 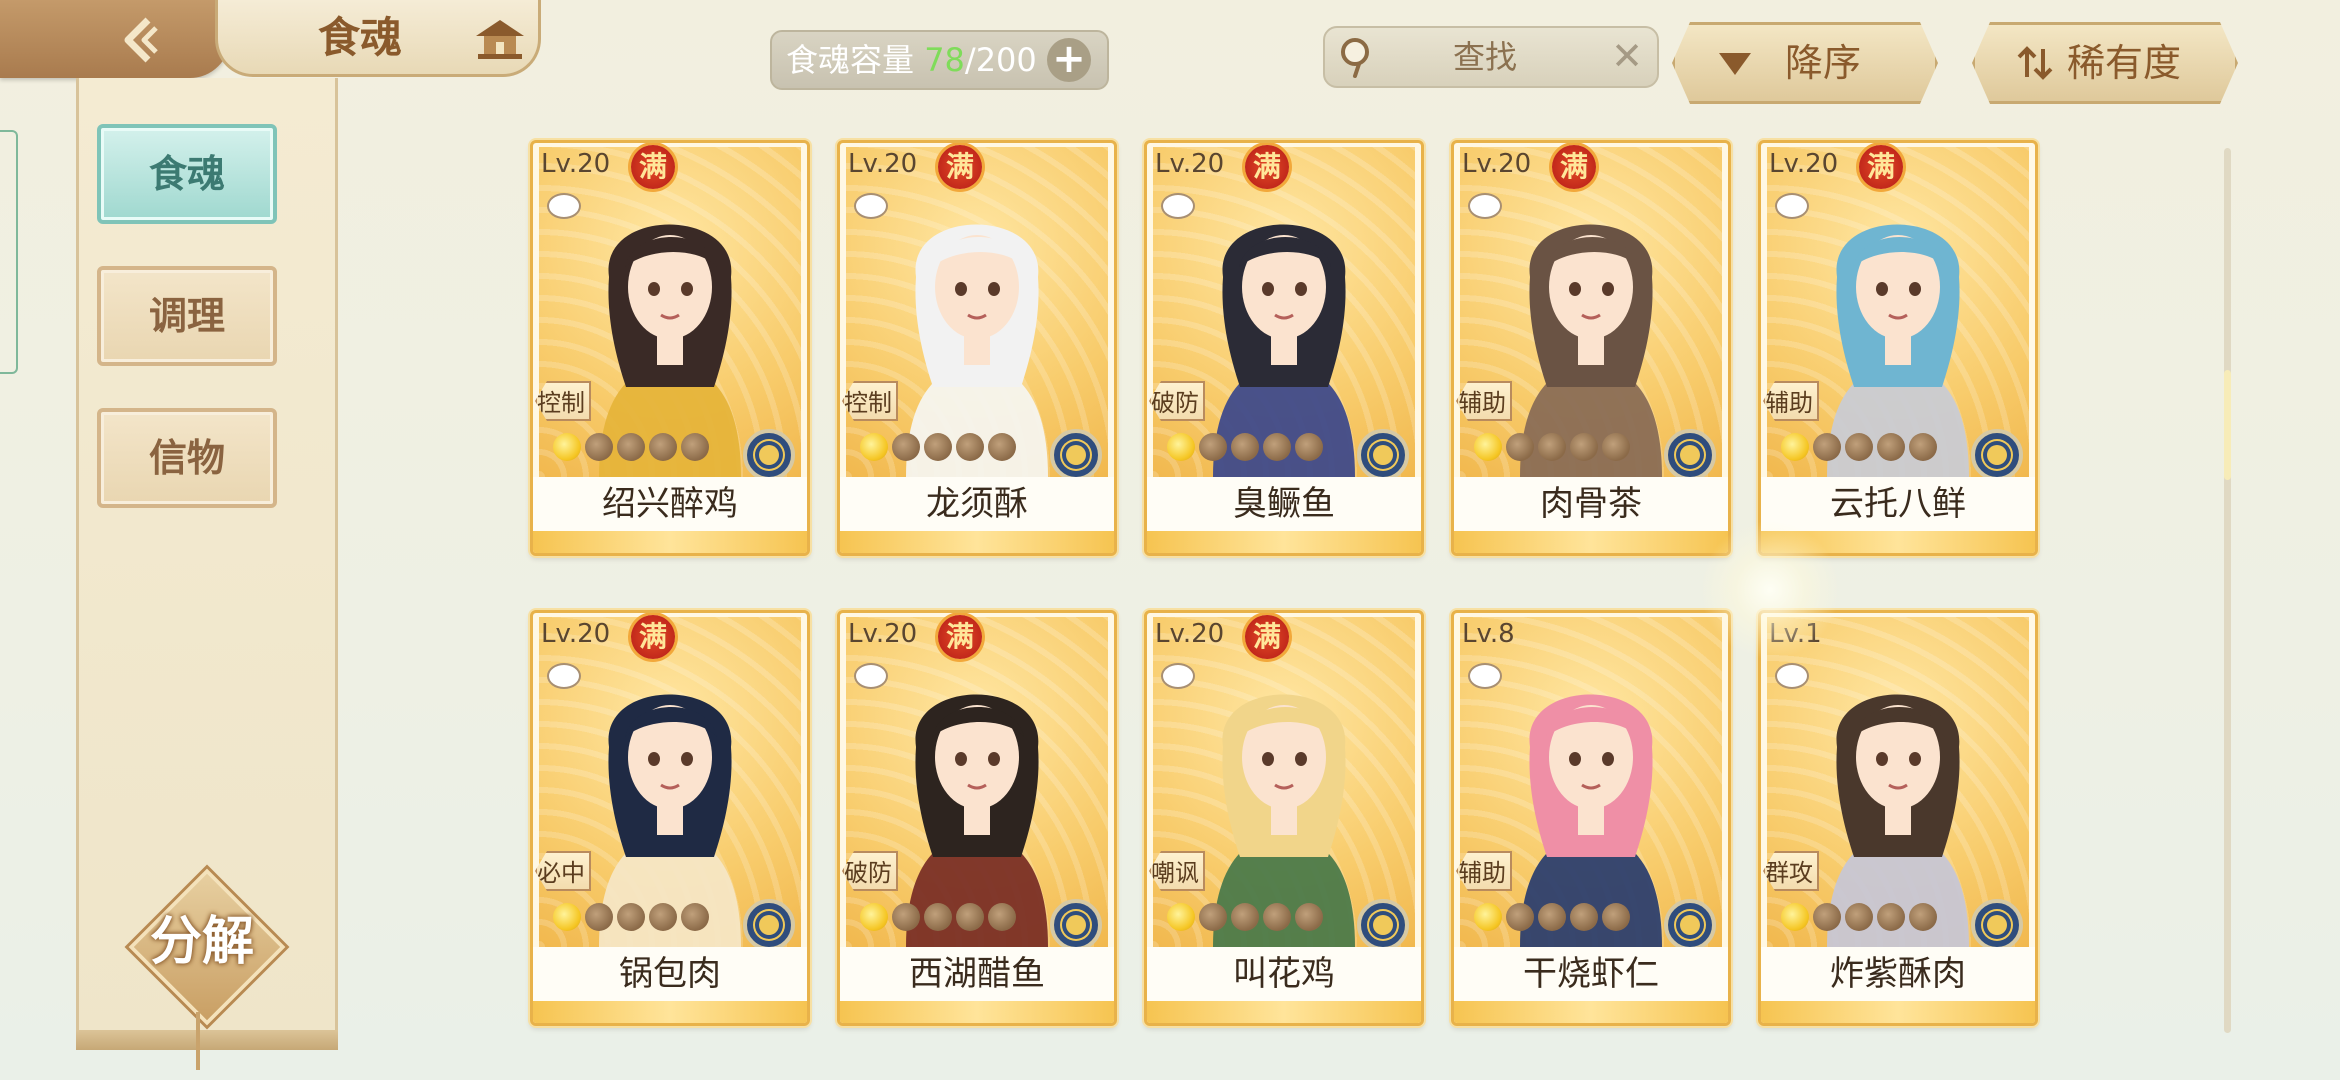 What do you see at coordinates (1591, 818) in the screenshot?
I see `food-soul-card: Lv.8 辅助 干烧虾仁` at bounding box center [1591, 818].